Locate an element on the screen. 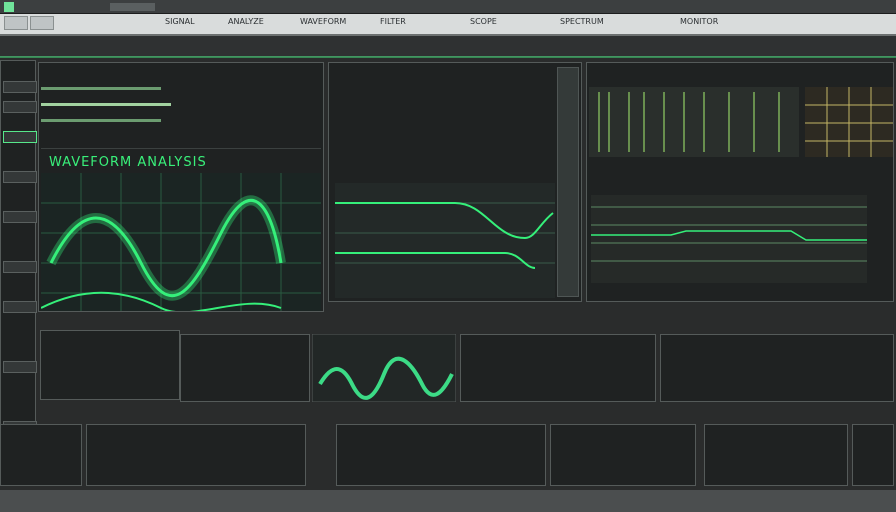 Image resolution: width=896 pixels, height=512 pixels. toolbar-item-analyze: ANALYZE is located at coordinates (246, 22).